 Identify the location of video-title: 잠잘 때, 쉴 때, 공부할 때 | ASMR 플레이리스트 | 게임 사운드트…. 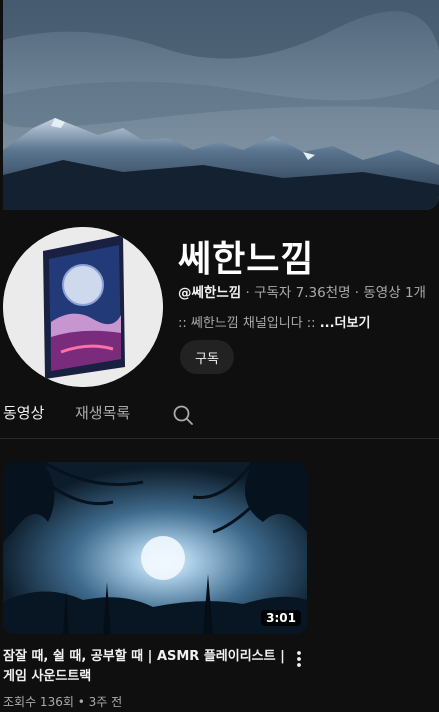
(145, 667).